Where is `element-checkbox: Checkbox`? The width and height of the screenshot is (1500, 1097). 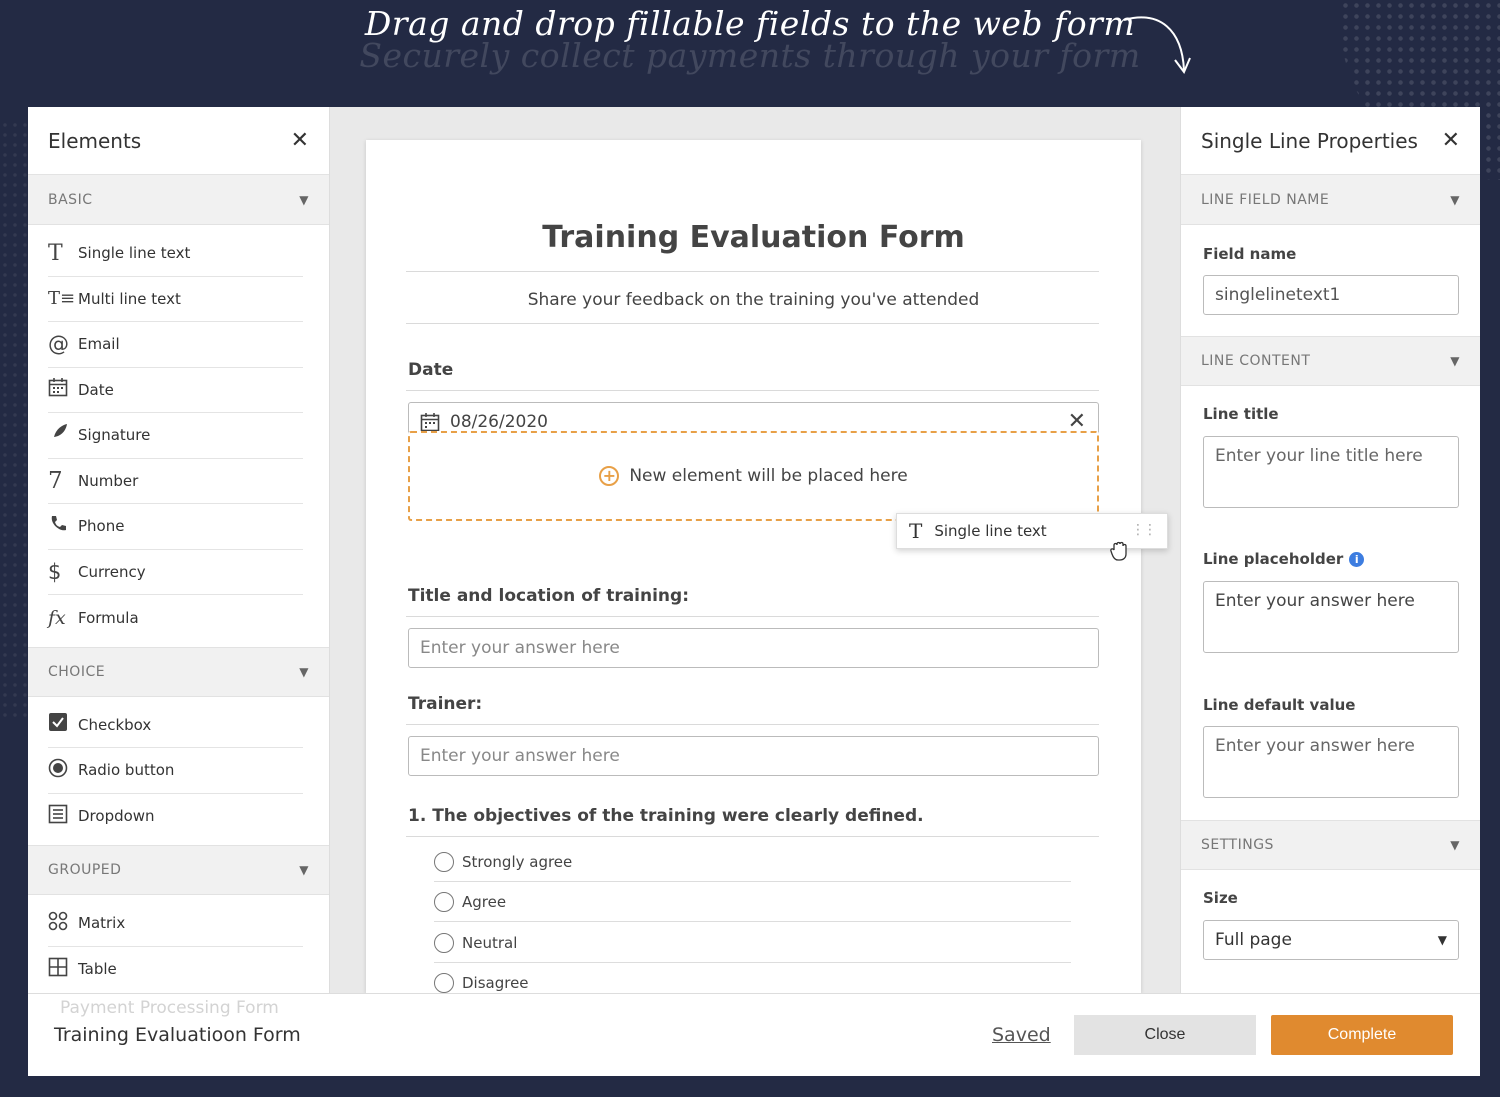
element-checkbox: Checkbox is located at coordinates (175, 725).